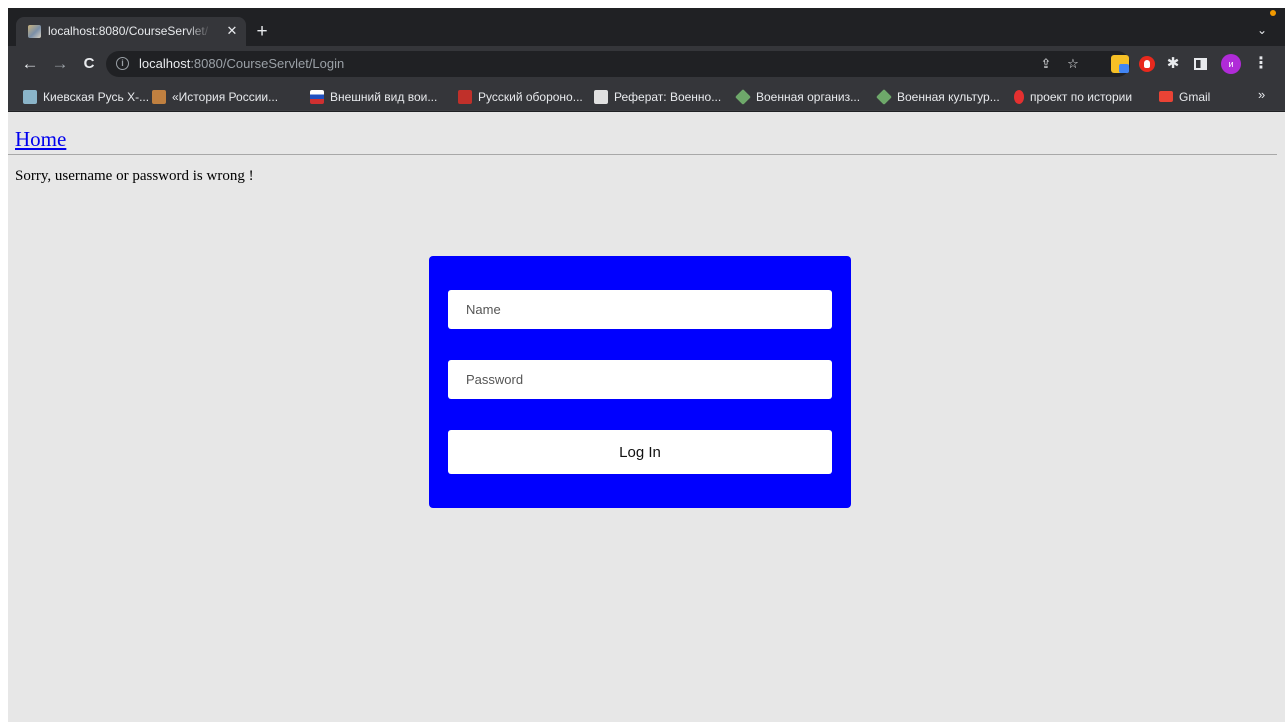  What do you see at coordinates (34, 31) in the screenshot?
I see `course-favicon-icon` at bounding box center [34, 31].